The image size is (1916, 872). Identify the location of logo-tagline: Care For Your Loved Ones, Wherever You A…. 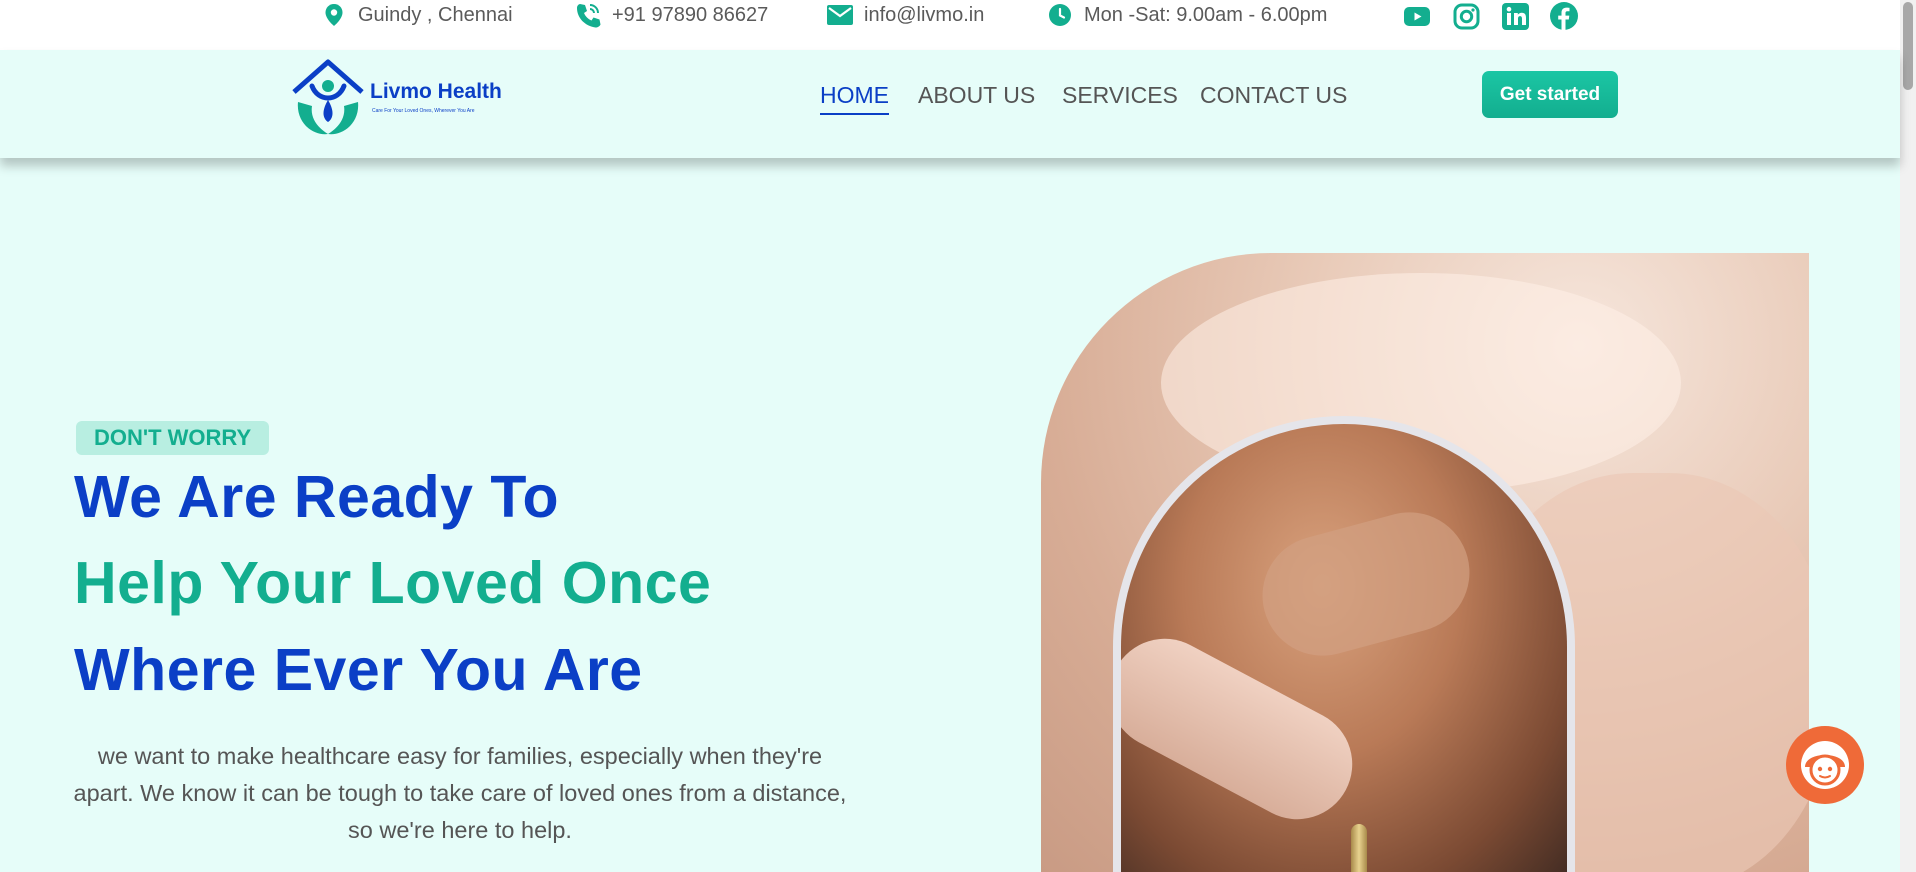
(423, 111).